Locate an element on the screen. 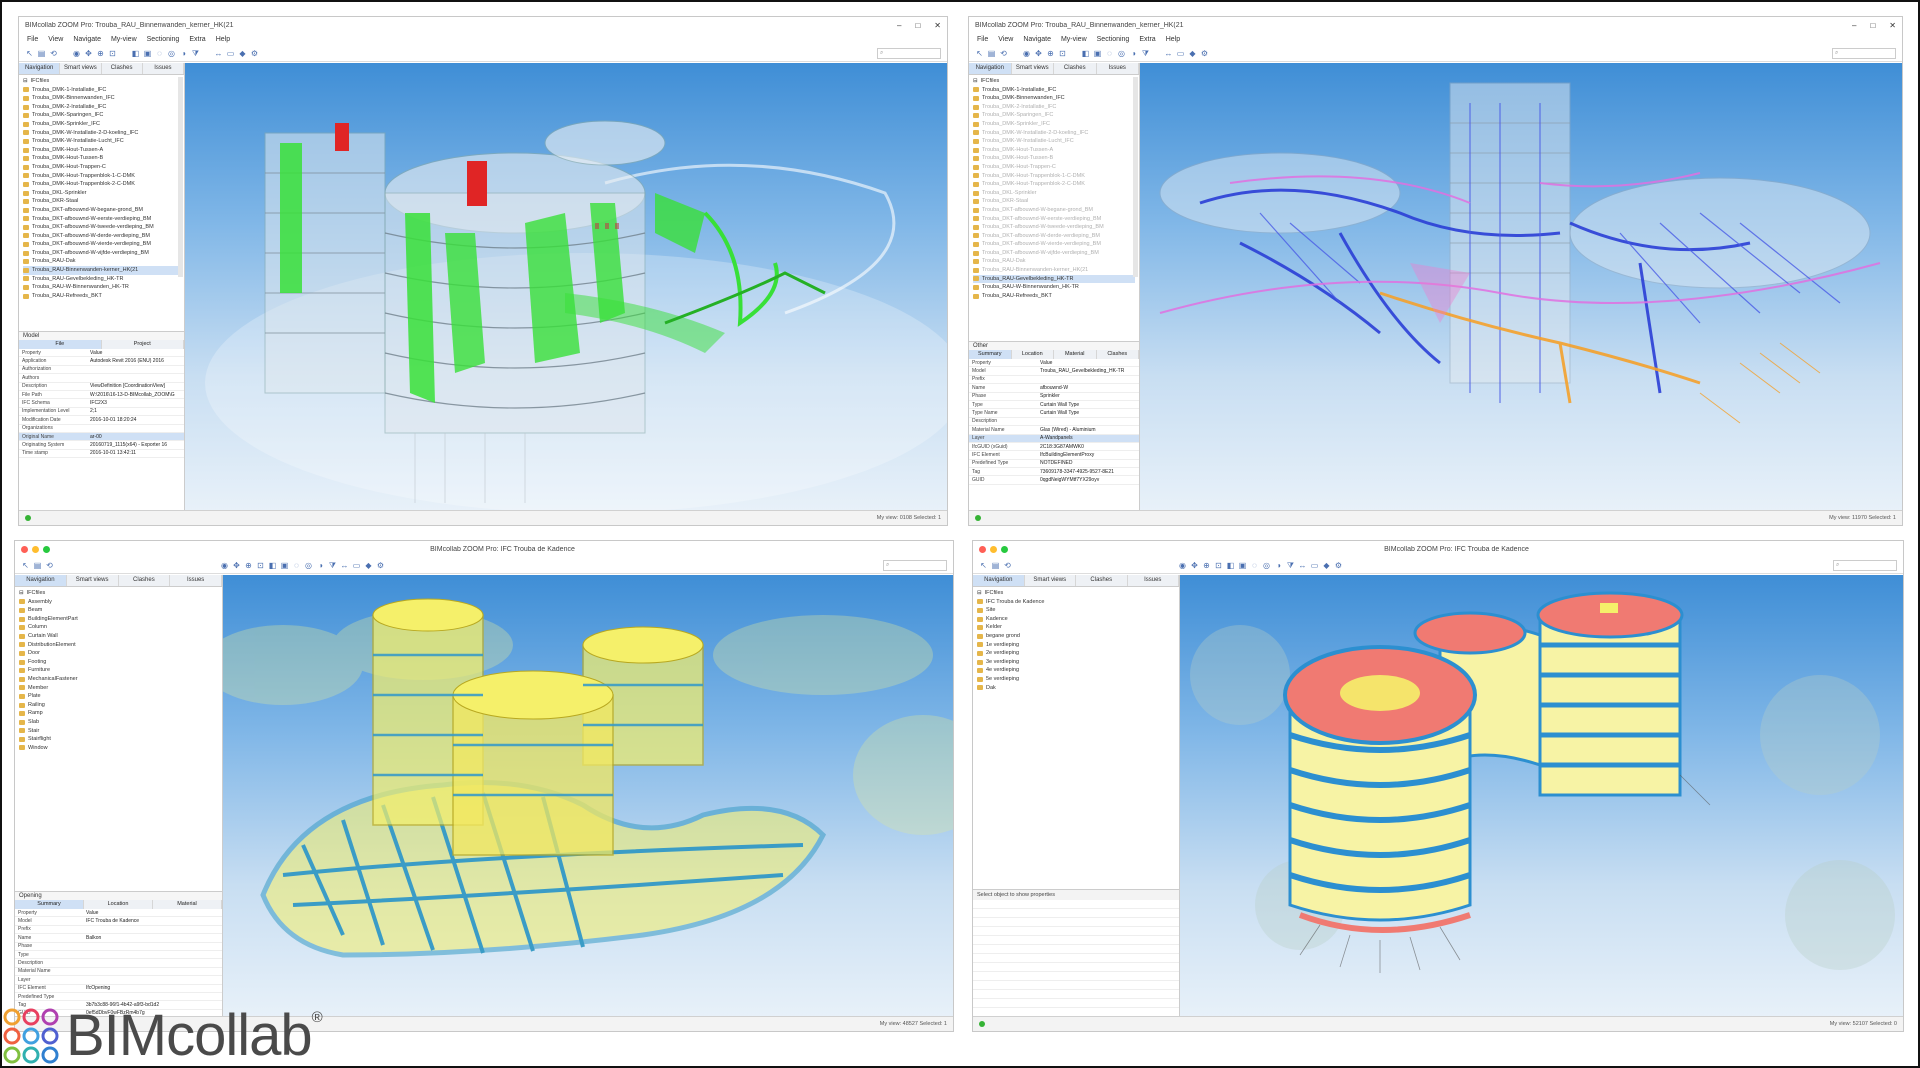 The width and height of the screenshot is (1920, 1068). property-row: Name afbouwnd-W is located at coordinates (1054, 388).